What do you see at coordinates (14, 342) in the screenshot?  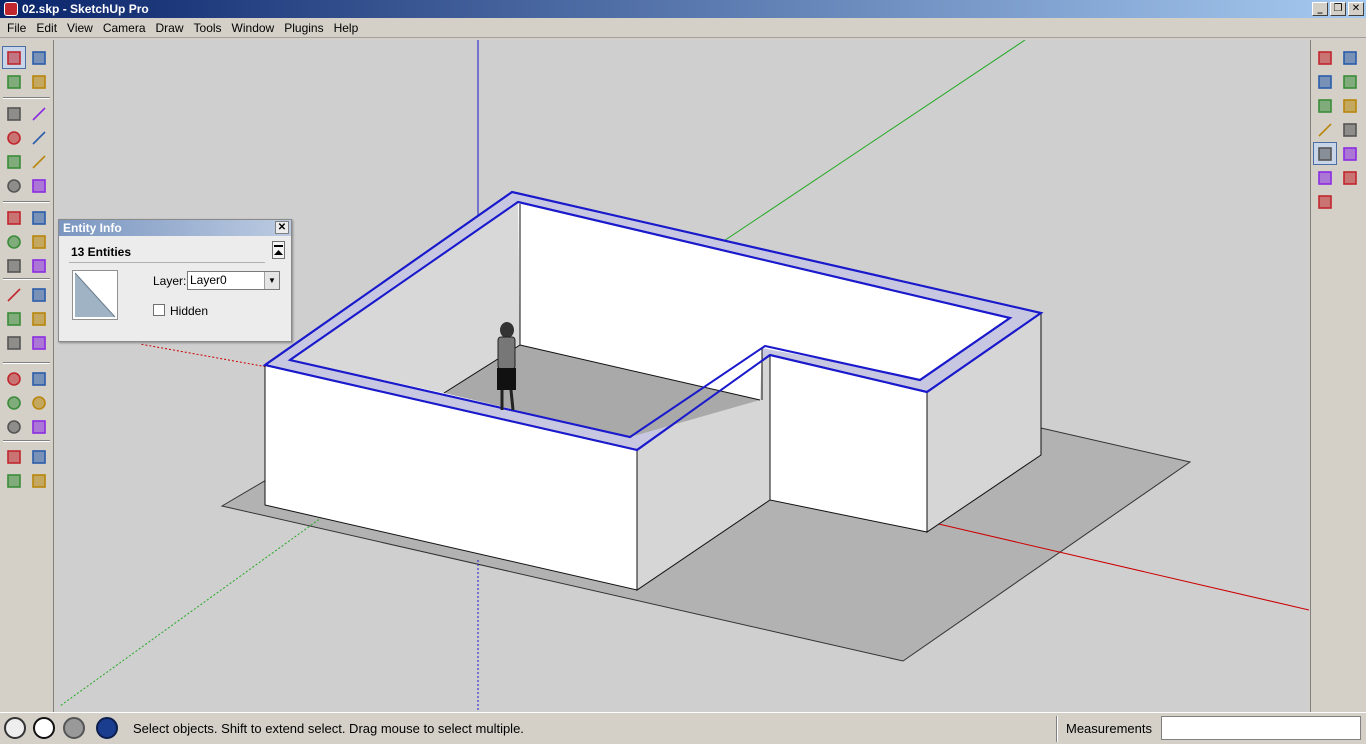 I see `axes-button` at bounding box center [14, 342].